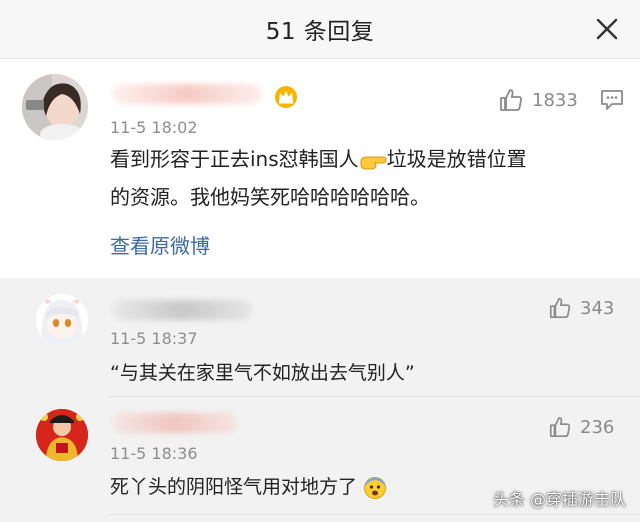 The image size is (640, 522). Describe the element at coordinates (286, 97) in the screenshot. I see `crown-badge-icon` at that location.